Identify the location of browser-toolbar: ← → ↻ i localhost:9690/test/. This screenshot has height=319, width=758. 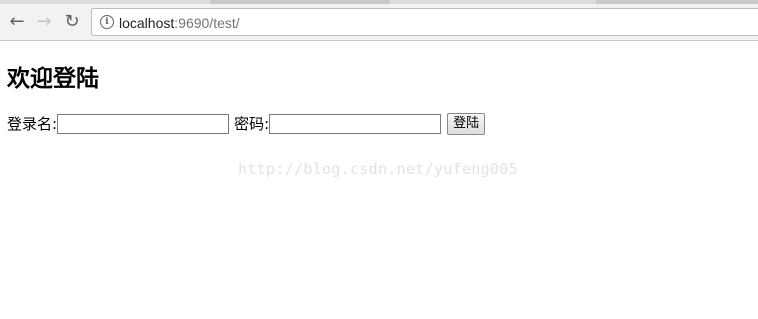
(379, 22).